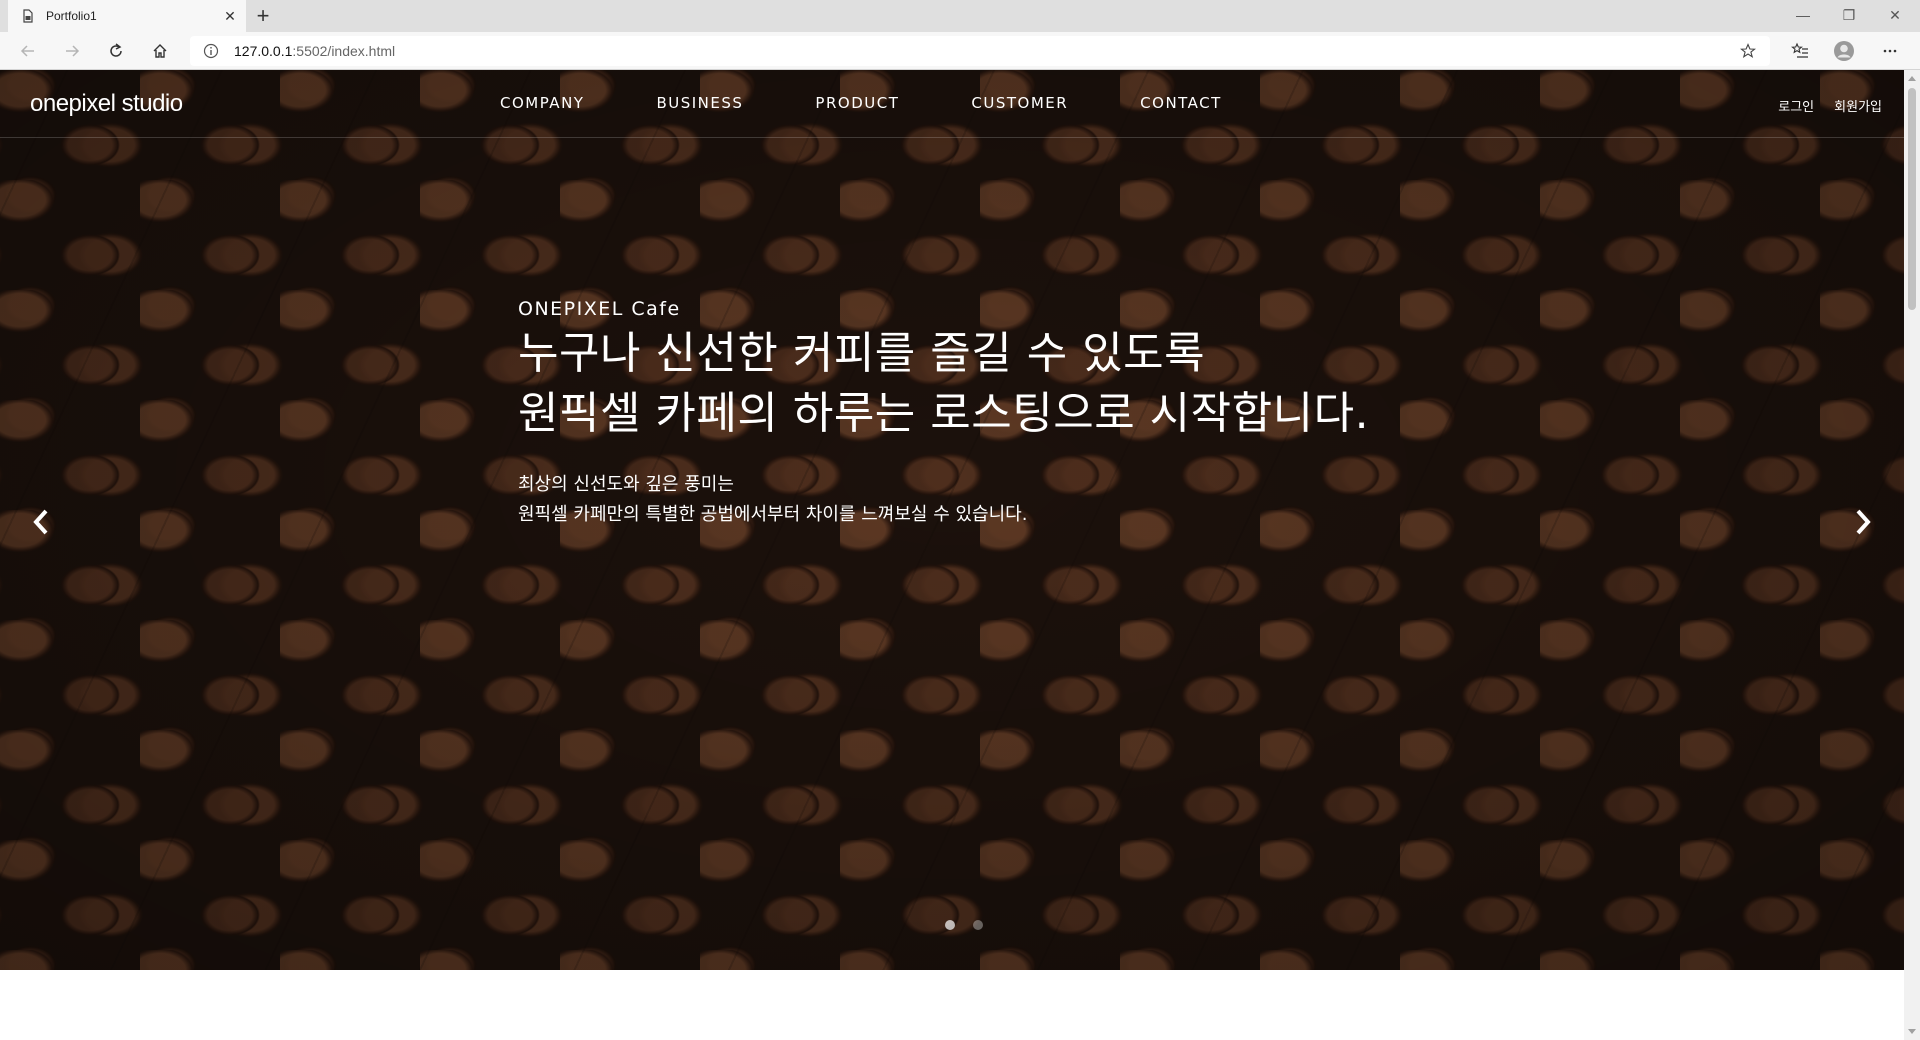 This screenshot has width=1920, height=1040. I want to click on chevron-left-icon, so click(40, 522).